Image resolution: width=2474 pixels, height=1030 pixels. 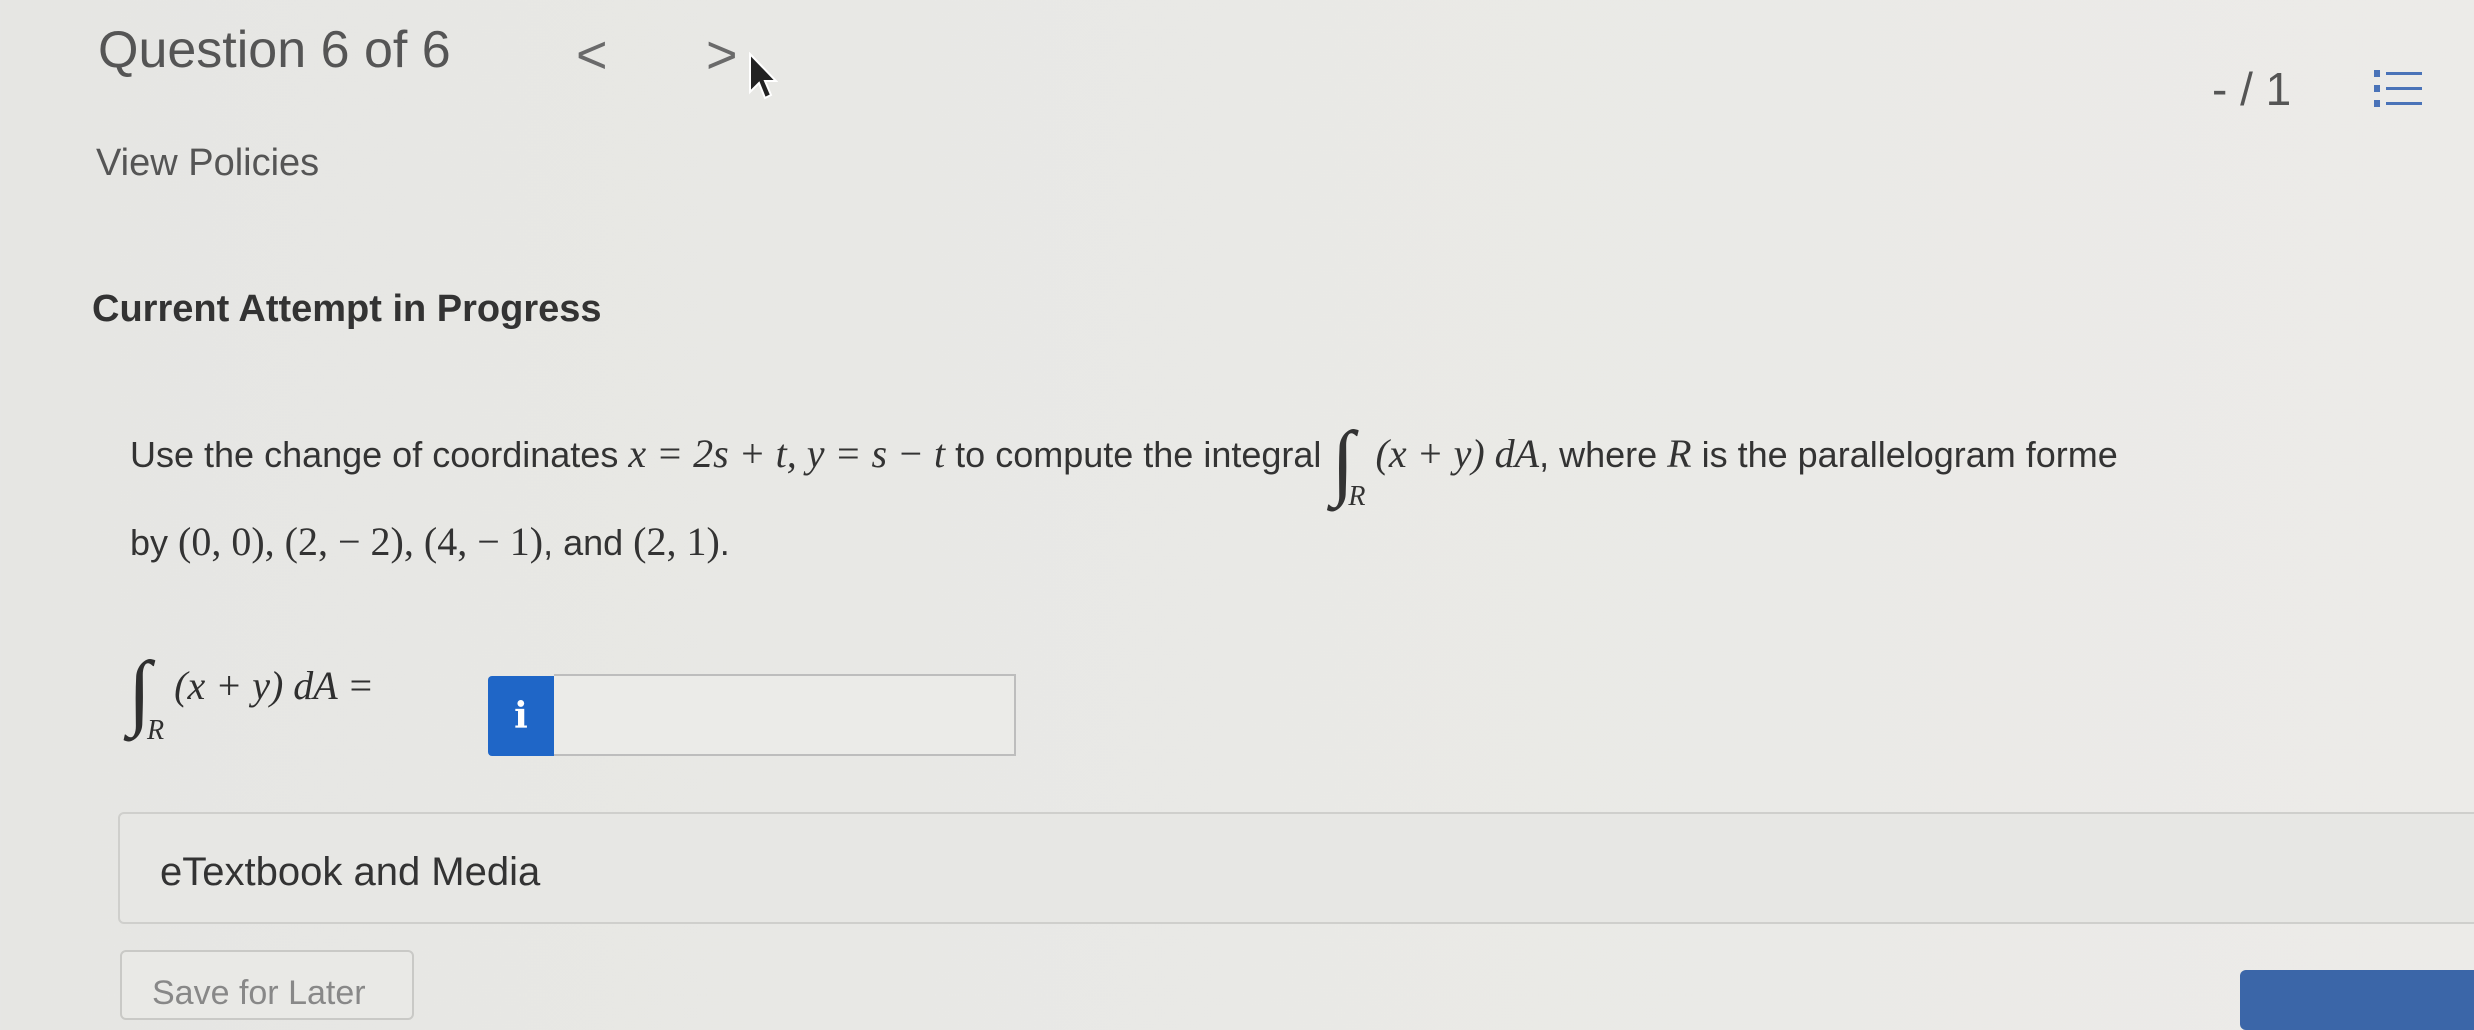 What do you see at coordinates (763, 76) in the screenshot?
I see `mouse-cursor-icon` at bounding box center [763, 76].